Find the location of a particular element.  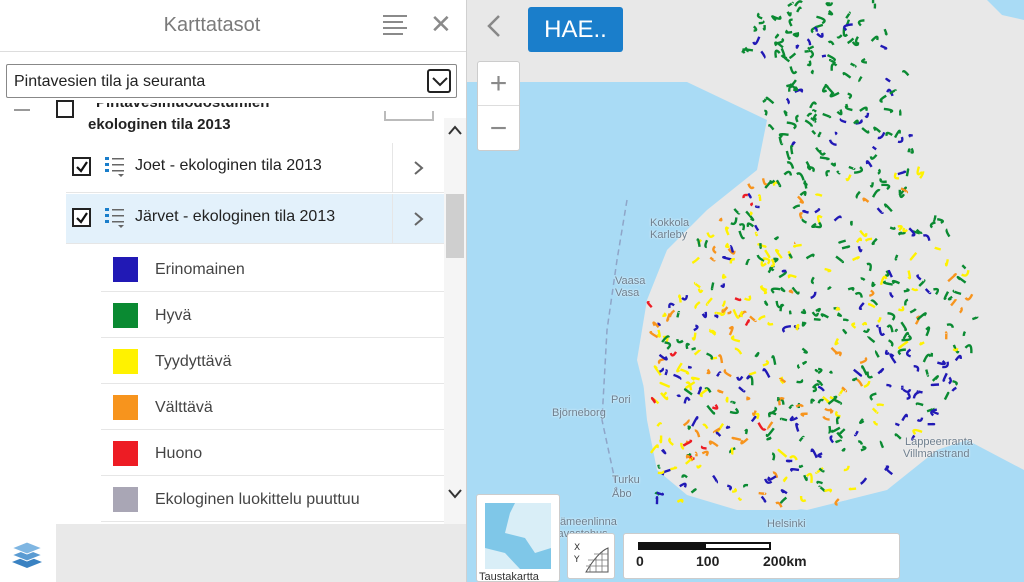

chevron-right-icon is located at coordinates (419, 219).